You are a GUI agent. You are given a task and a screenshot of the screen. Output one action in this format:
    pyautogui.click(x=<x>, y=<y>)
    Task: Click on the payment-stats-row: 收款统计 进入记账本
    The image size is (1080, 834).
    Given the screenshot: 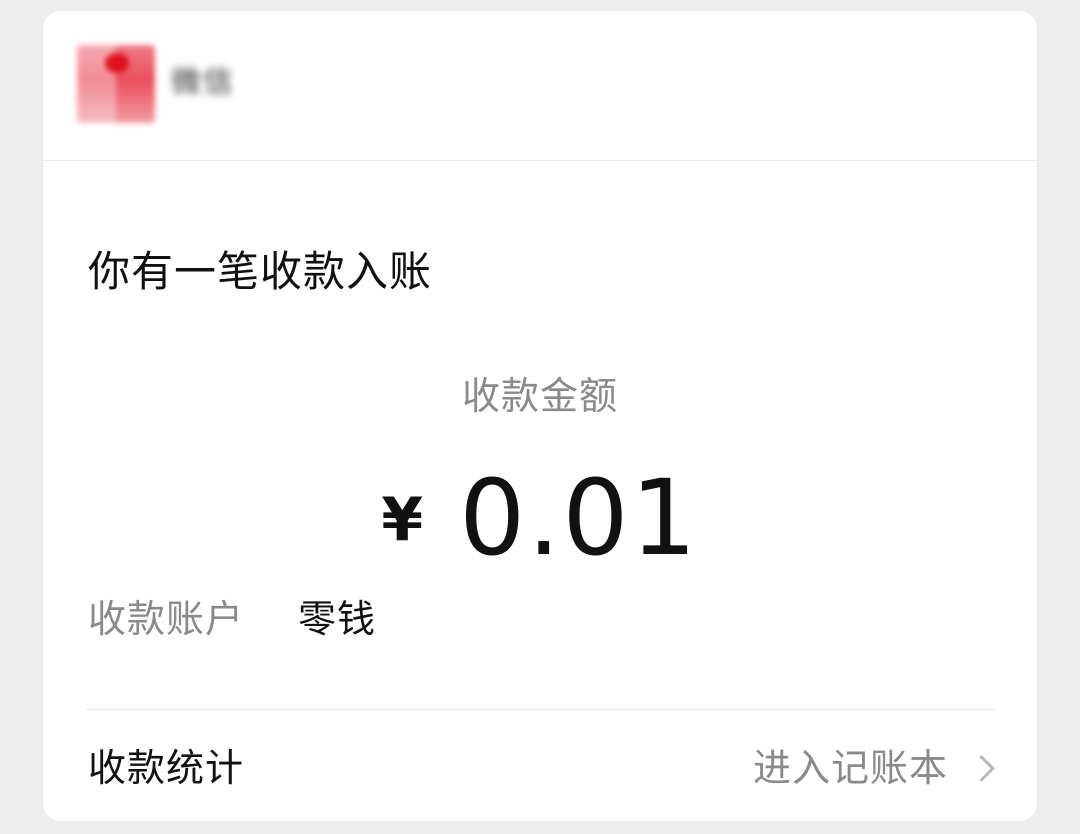 What is the action you would take?
    pyautogui.click(x=540, y=766)
    